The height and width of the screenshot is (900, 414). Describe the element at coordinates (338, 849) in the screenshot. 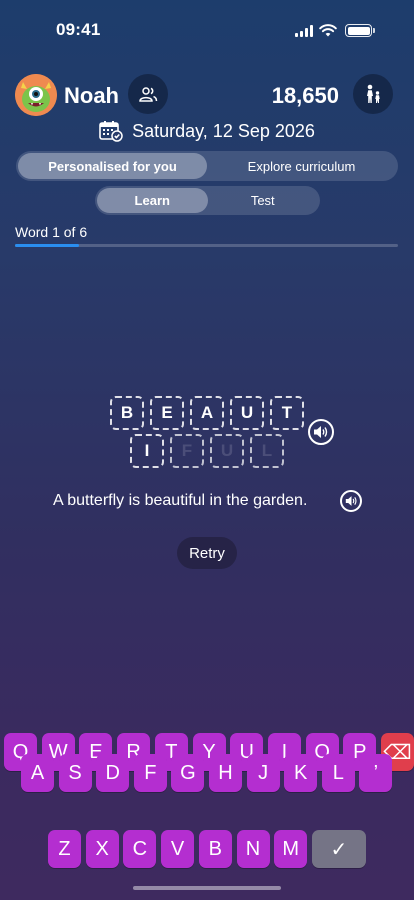

I see `submit-key: ✓` at that location.